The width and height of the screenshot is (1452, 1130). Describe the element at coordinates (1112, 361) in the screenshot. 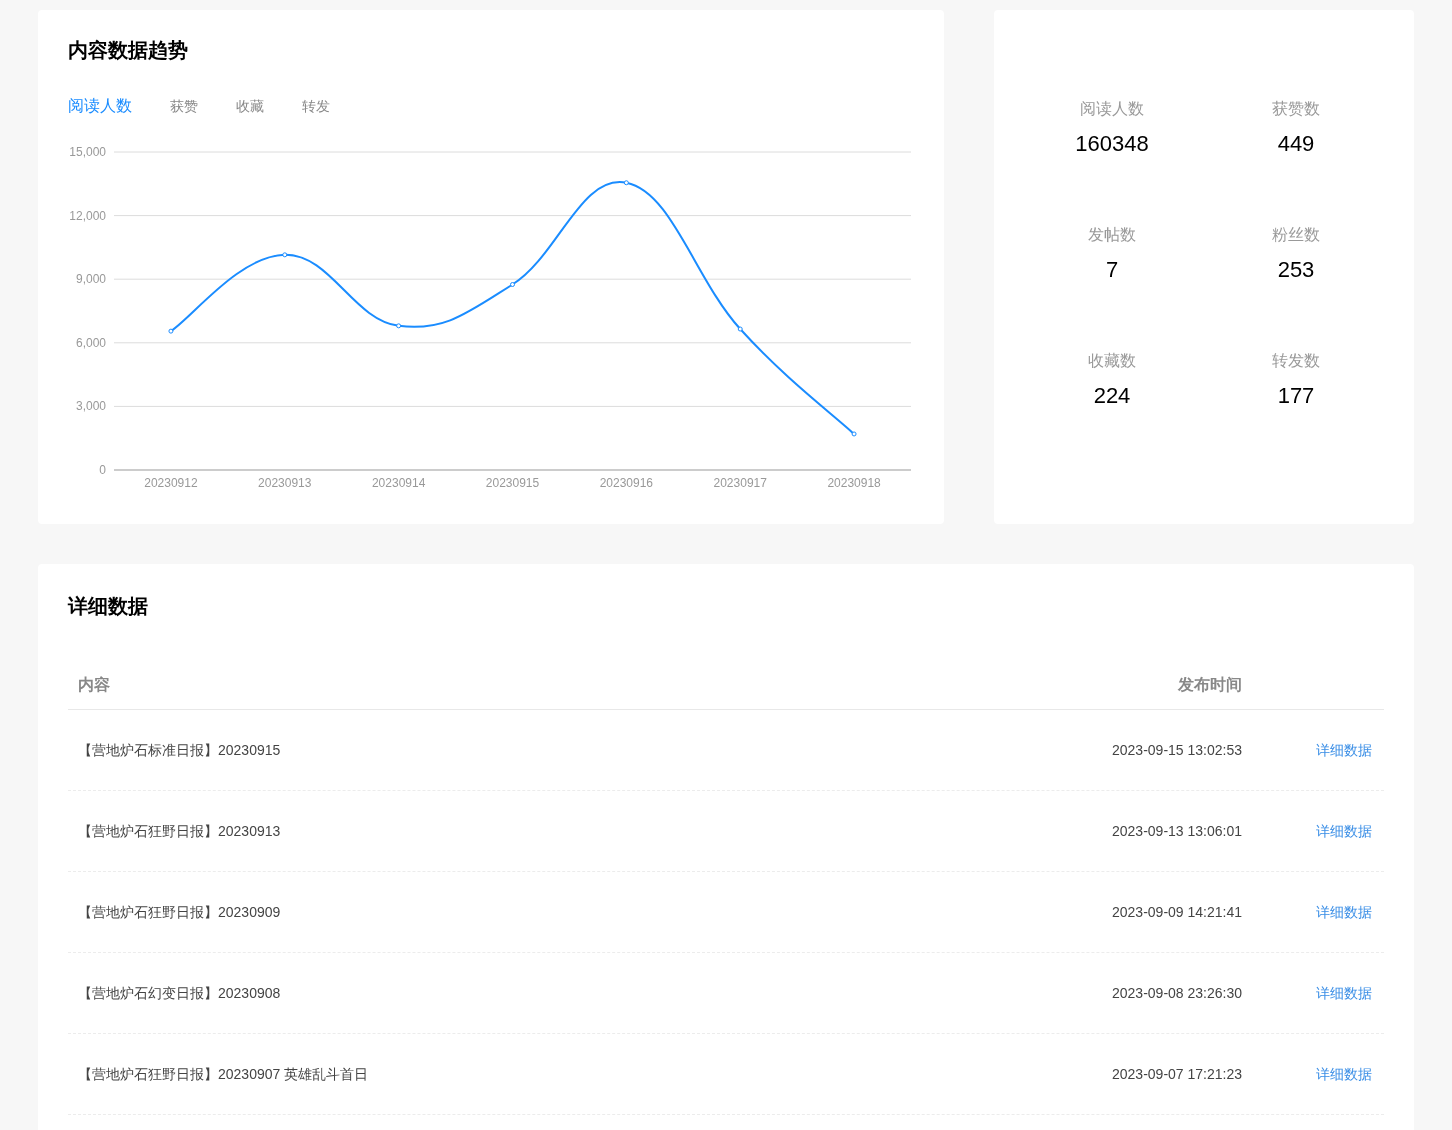

I see `stat-label: 收藏数` at that location.